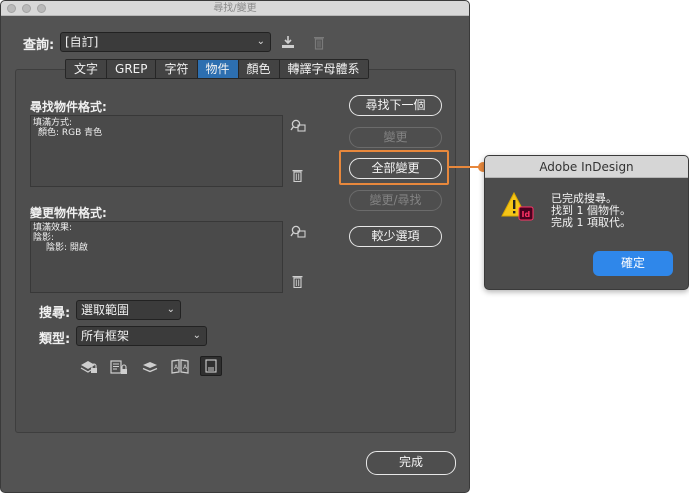 The width and height of the screenshot is (689, 493). I want to click on window-title: 尋找/變更, so click(235, 8).